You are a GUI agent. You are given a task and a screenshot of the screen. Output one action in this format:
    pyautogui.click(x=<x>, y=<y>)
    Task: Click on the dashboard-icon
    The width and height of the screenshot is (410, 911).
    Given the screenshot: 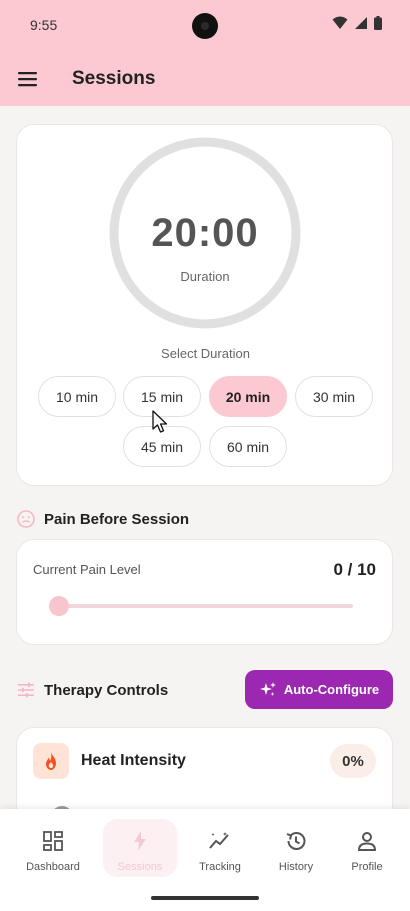 What is the action you would take?
    pyautogui.click(x=53, y=841)
    